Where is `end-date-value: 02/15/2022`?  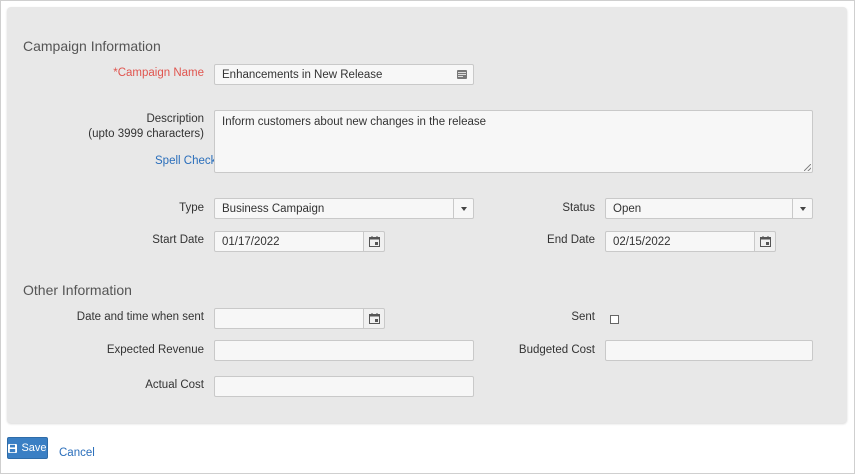
end-date-value: 02/15/2022 is located at coordinates (642, 242).